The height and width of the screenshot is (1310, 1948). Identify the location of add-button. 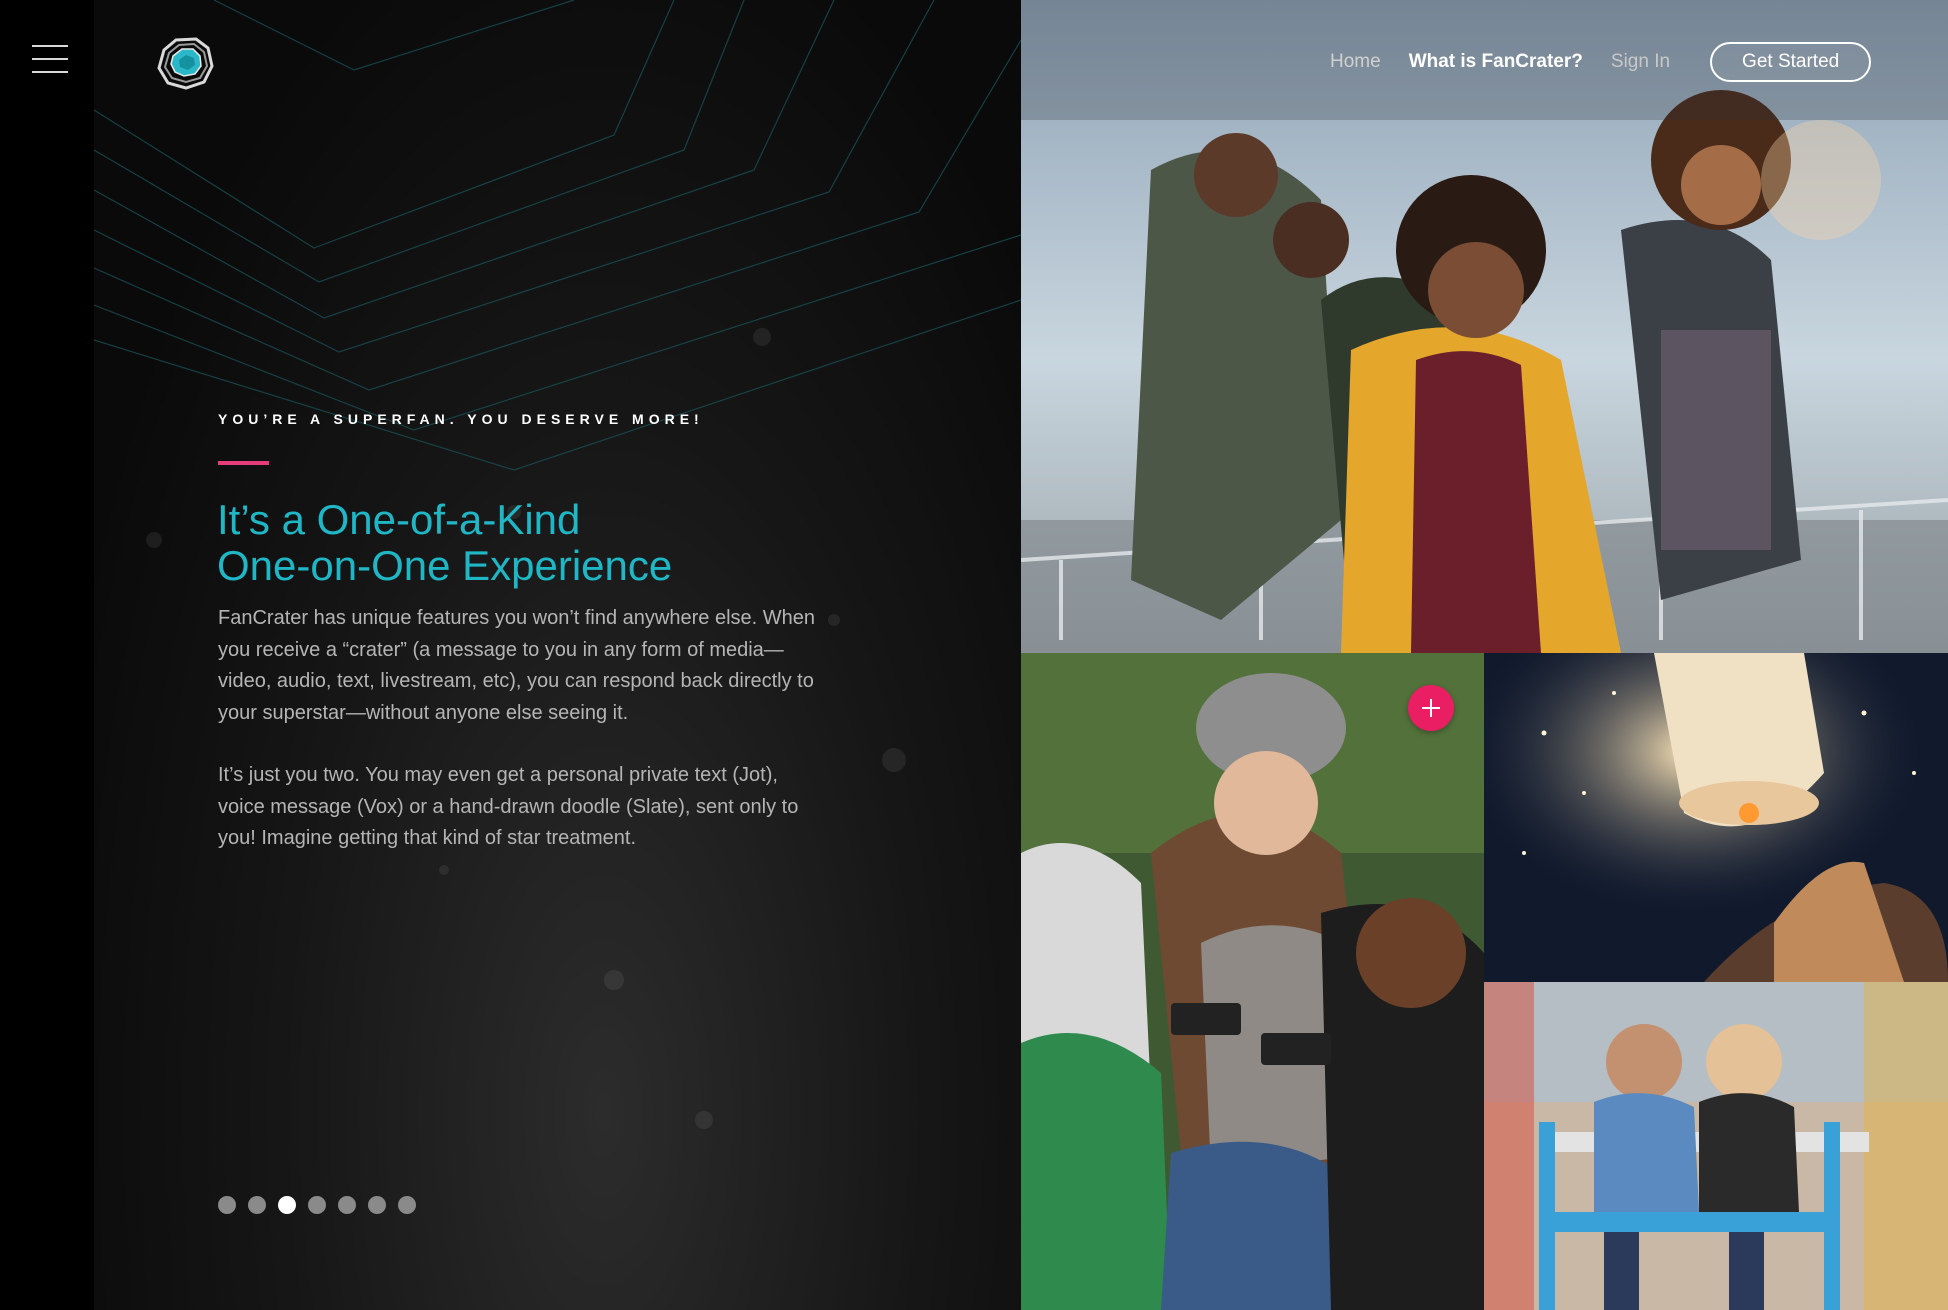
(1431, 708).